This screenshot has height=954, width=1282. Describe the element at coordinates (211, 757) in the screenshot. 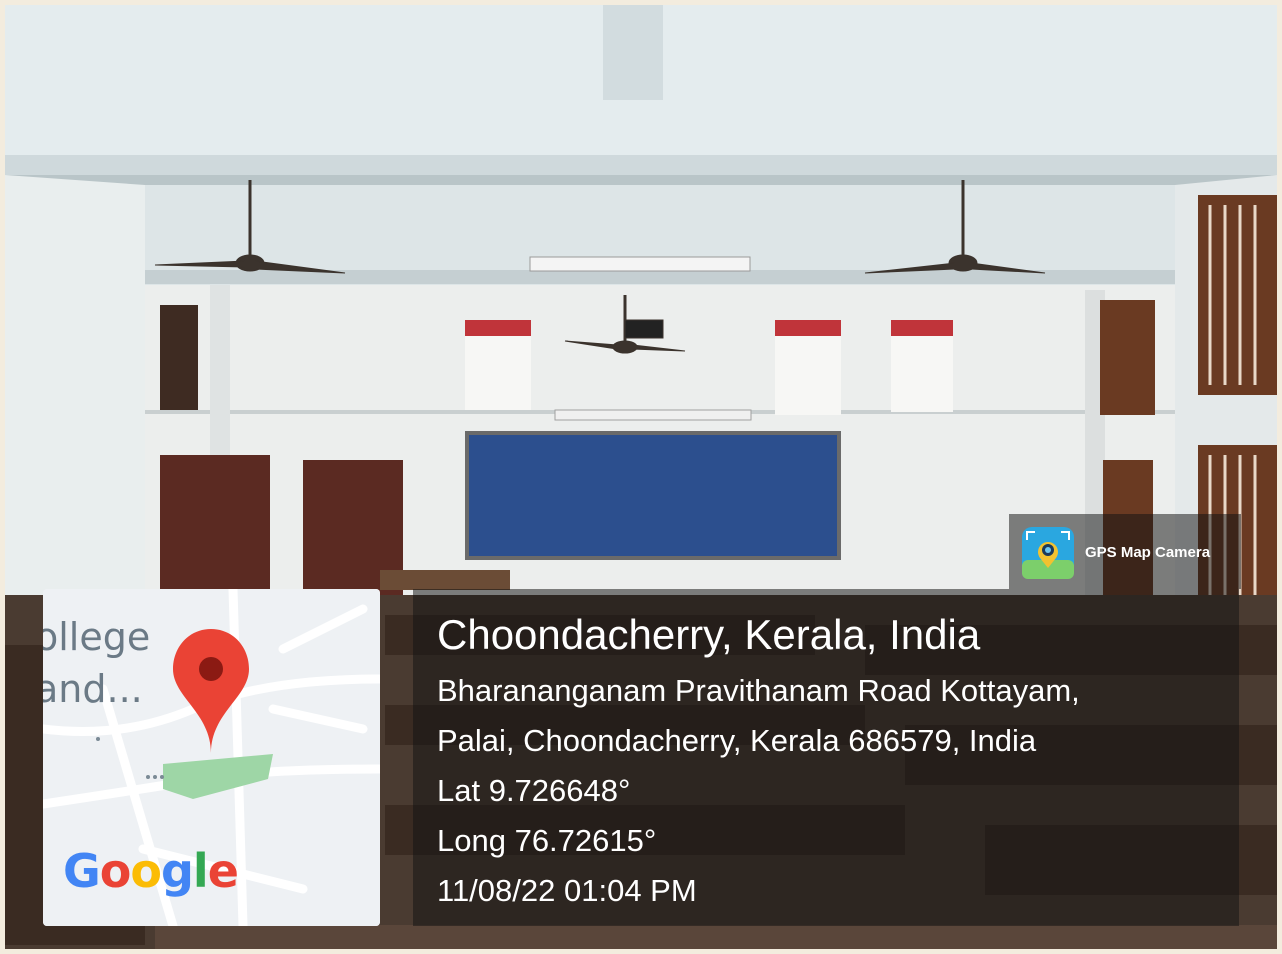

I see `map-thumbnail: ollege and... Google` at that location.